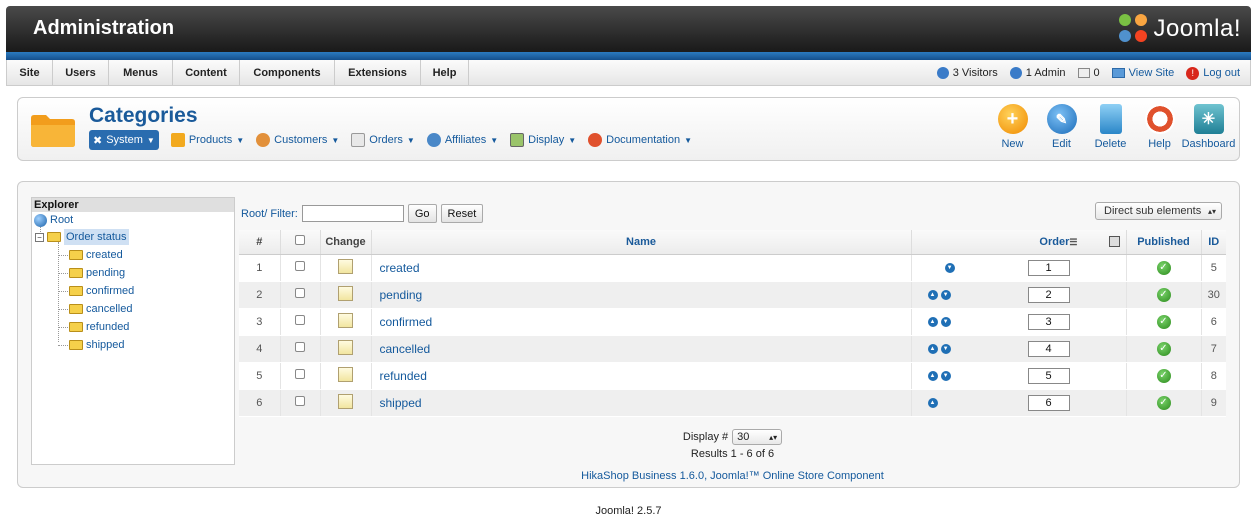 The width and height of the screenshot is (1257, 521). What do you see at coordinates (1213, 242) in the screenshot?
I see `col-id: ID` at bounding box center [1213, 242].